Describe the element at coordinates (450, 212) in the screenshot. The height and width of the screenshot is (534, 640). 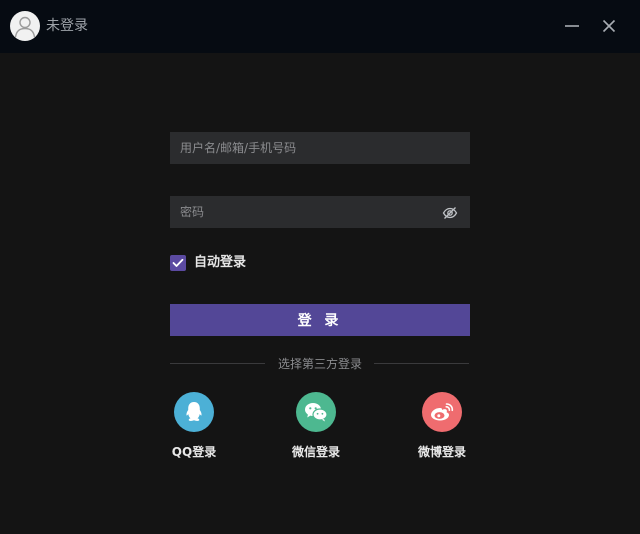
I see `eye-off-icon` at that location.